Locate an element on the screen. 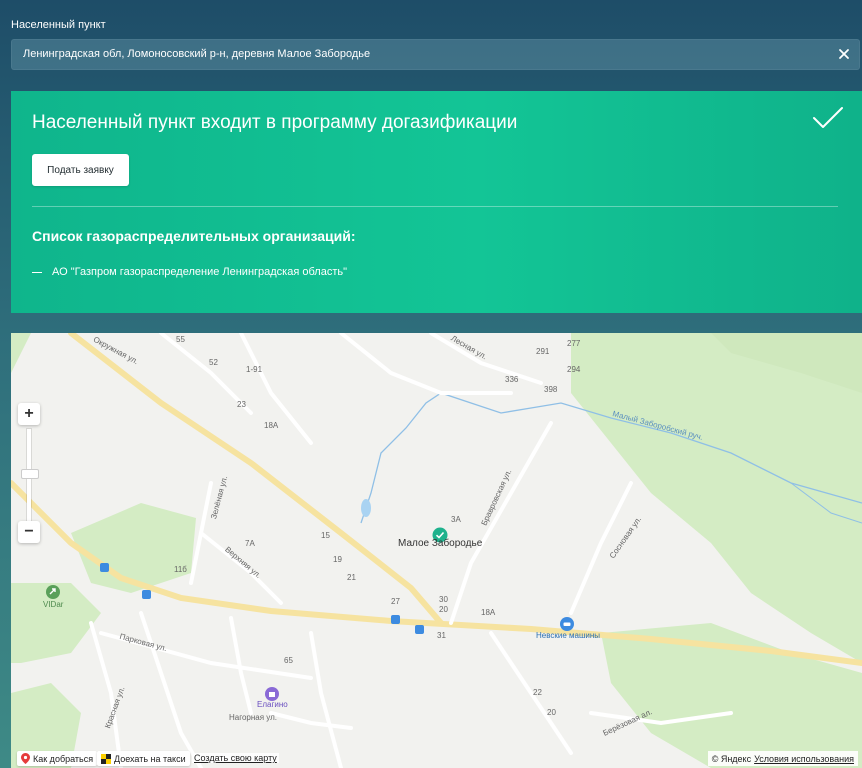  checkmark-icon is located at coordinates (828, 117).